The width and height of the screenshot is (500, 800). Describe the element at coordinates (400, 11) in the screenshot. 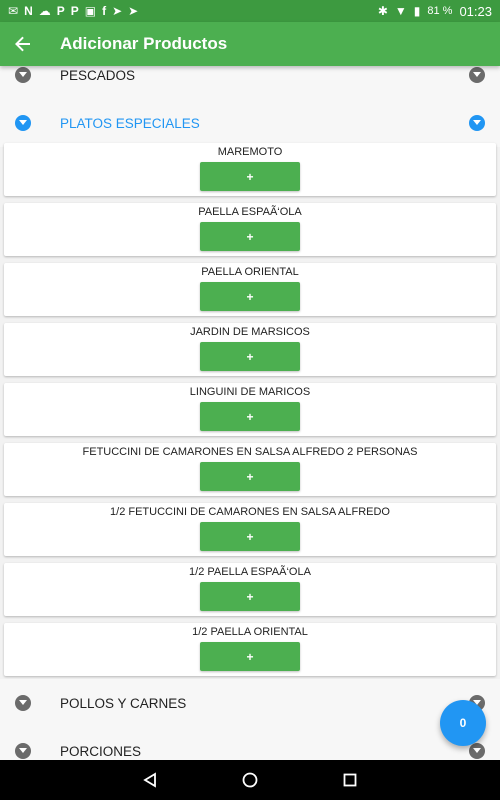

I see `wifi-icon: ▼` at that location.